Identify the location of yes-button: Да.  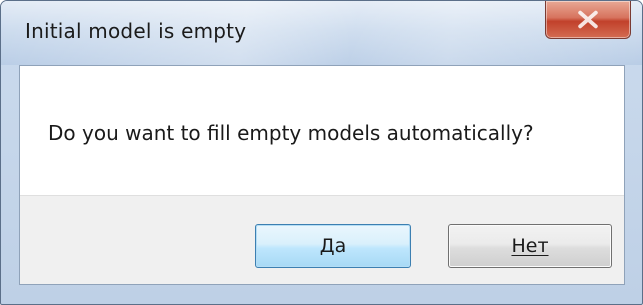
(333, 246).